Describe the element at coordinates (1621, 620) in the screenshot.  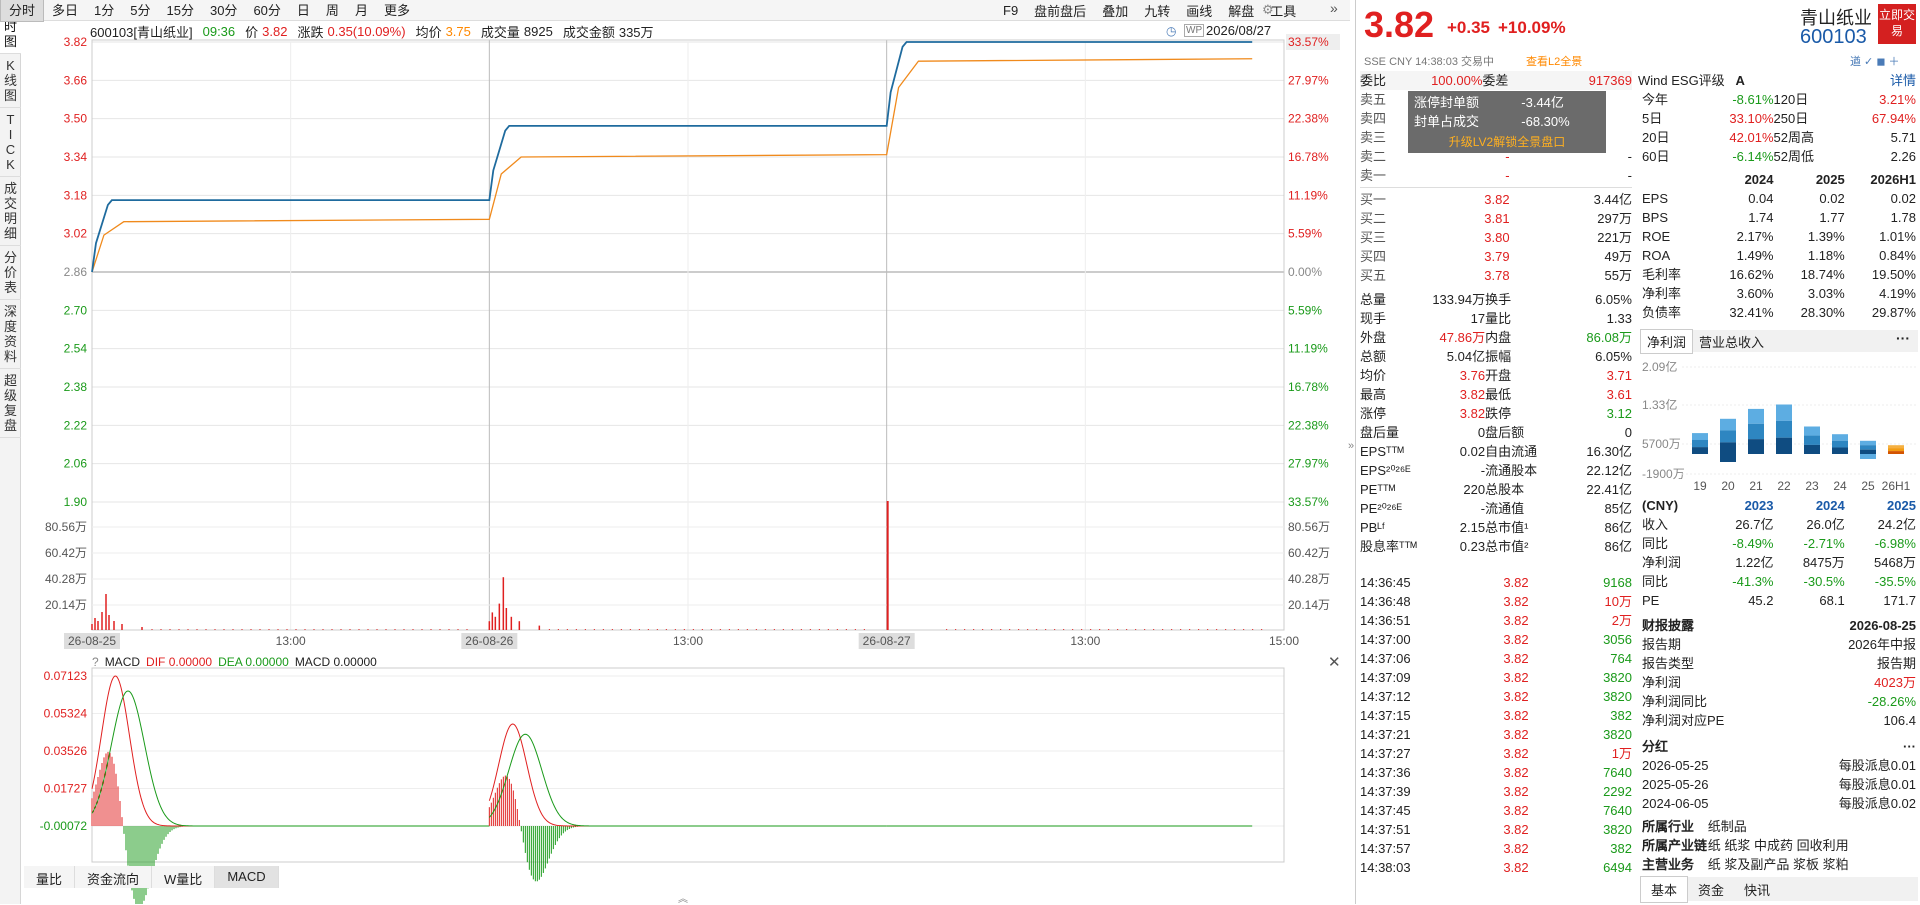
I see `tick-row-cell: 2万` at that location.